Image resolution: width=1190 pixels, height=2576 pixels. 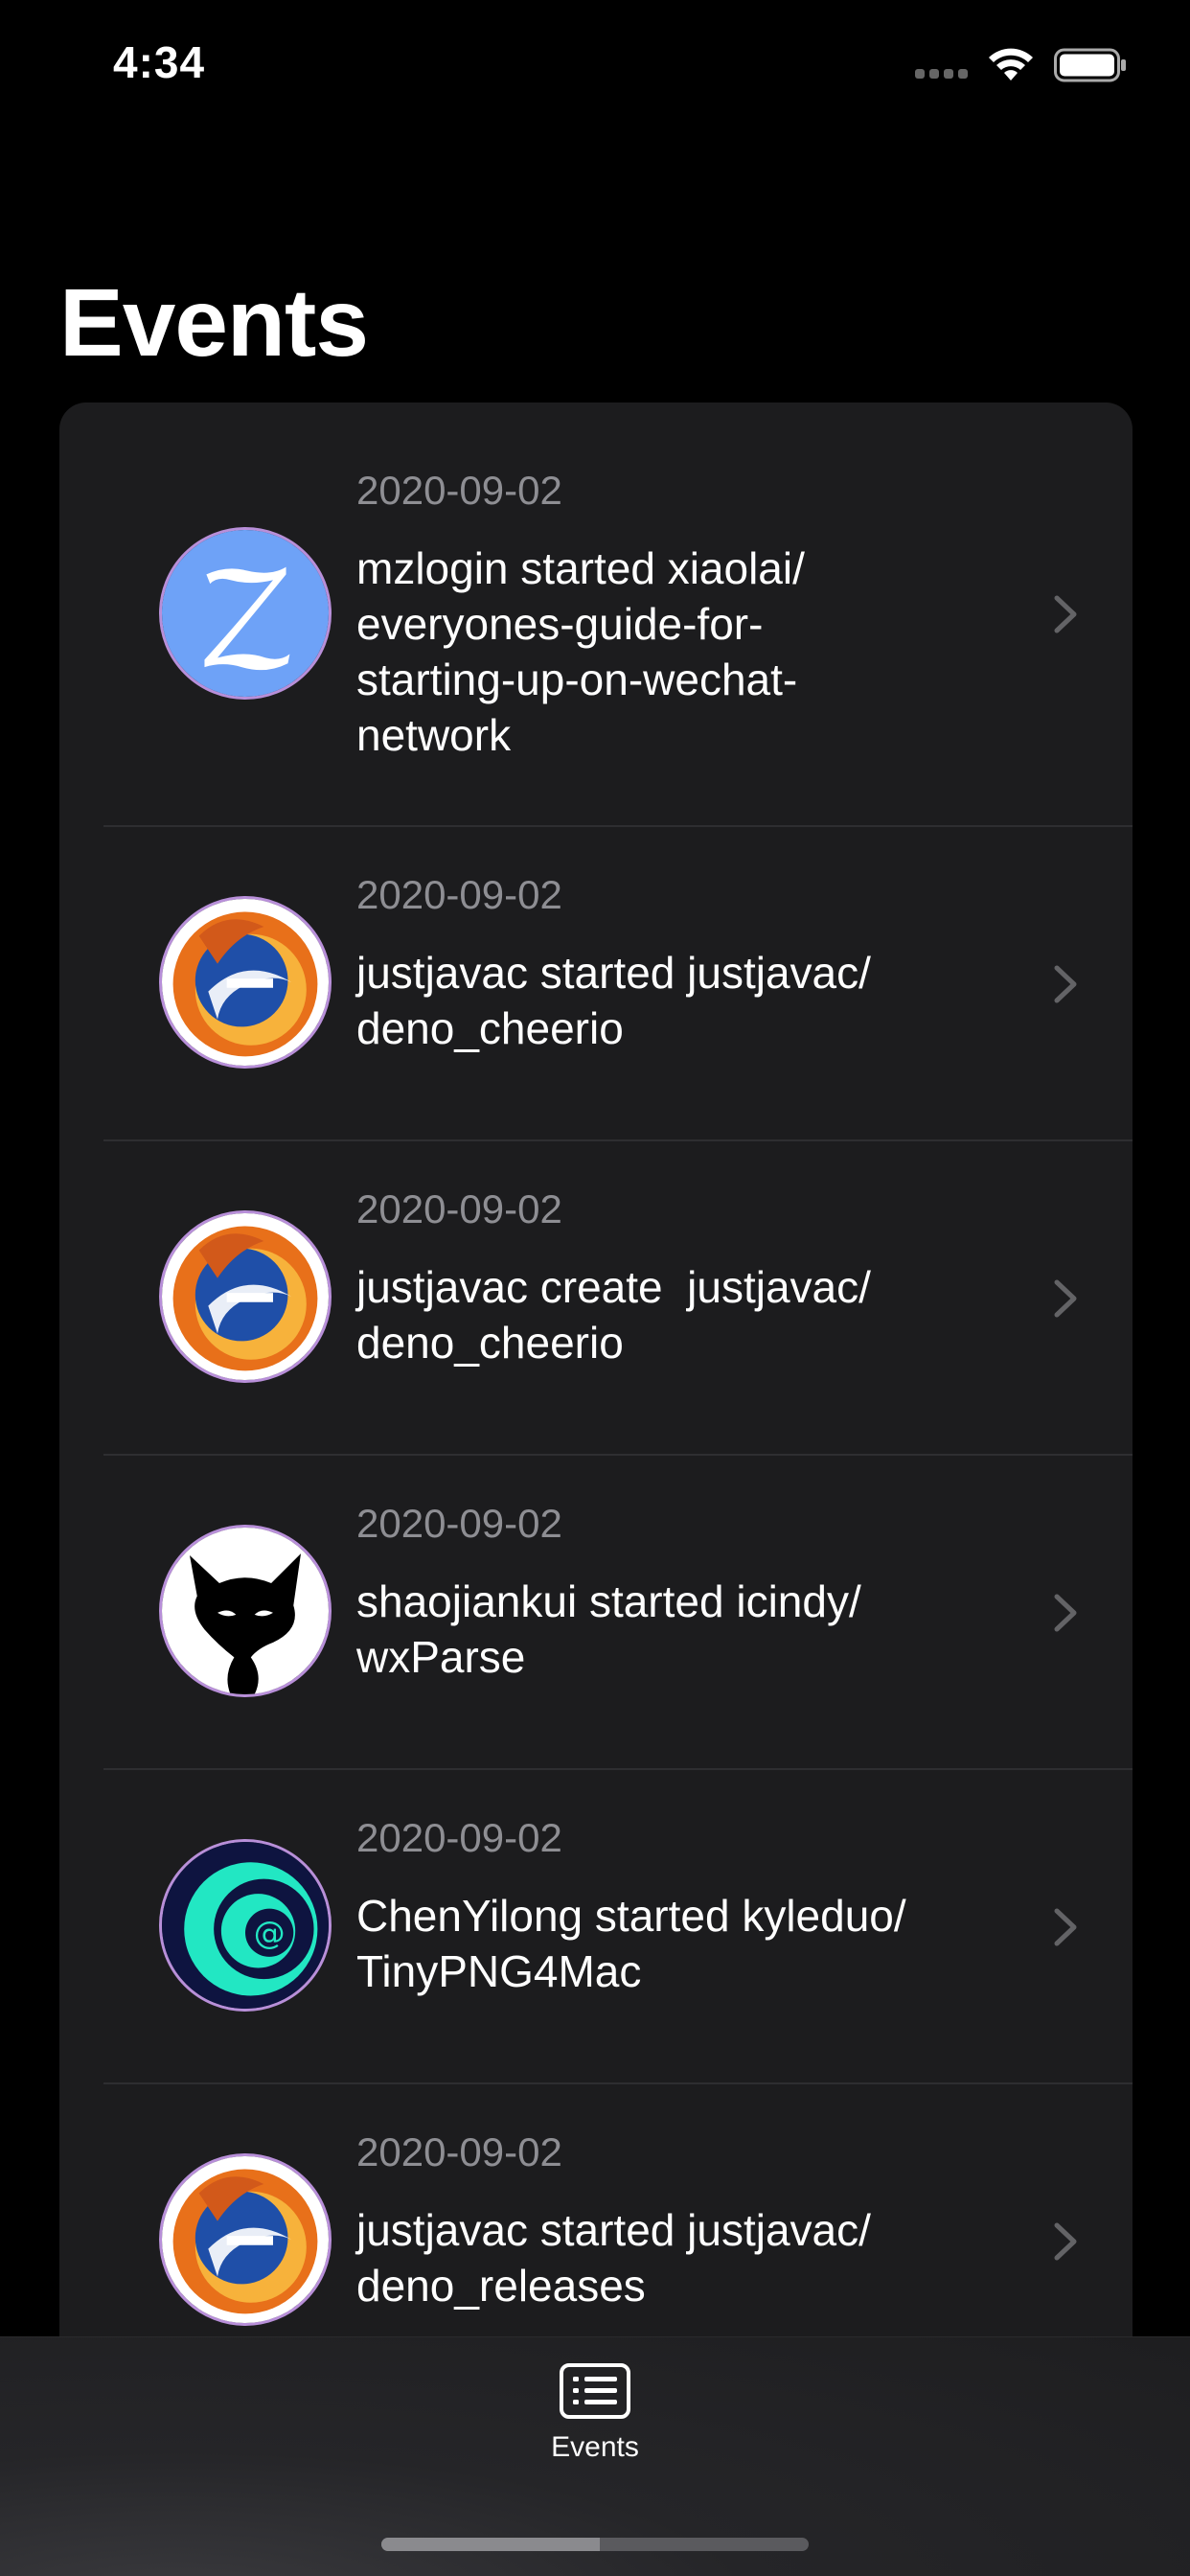 What do you see at coordinates (595, 67) in the screenshot?
I see `status-bar: 4:34` at bounding box center [595, 67].